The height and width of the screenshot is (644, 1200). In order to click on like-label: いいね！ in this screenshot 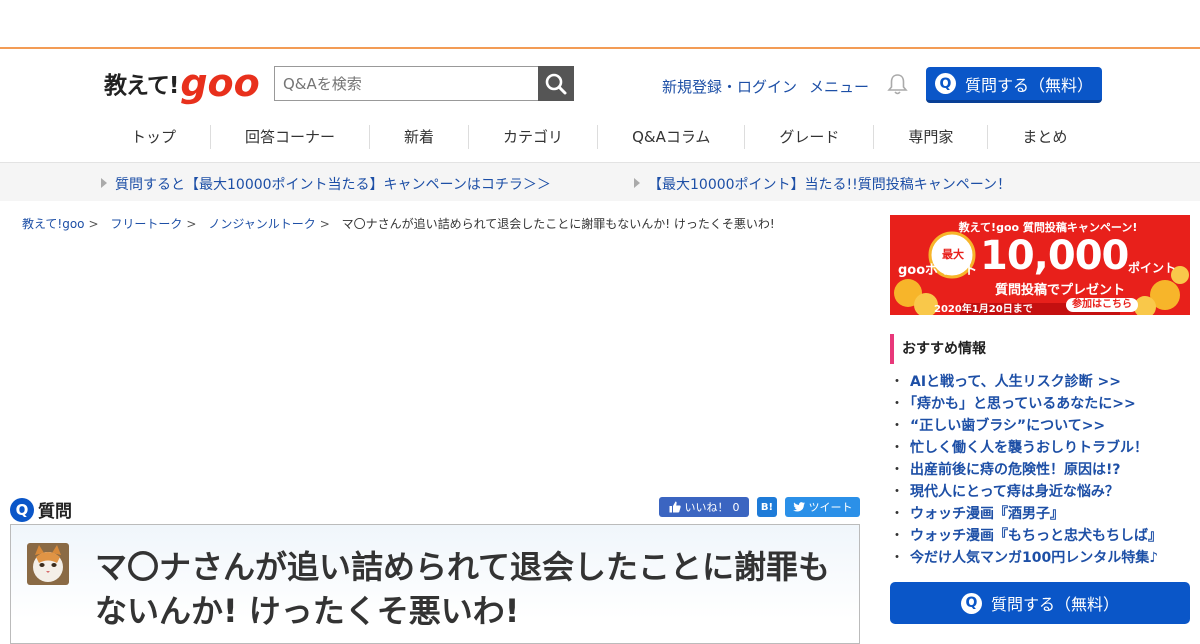, I will do `click(706, 507)`.